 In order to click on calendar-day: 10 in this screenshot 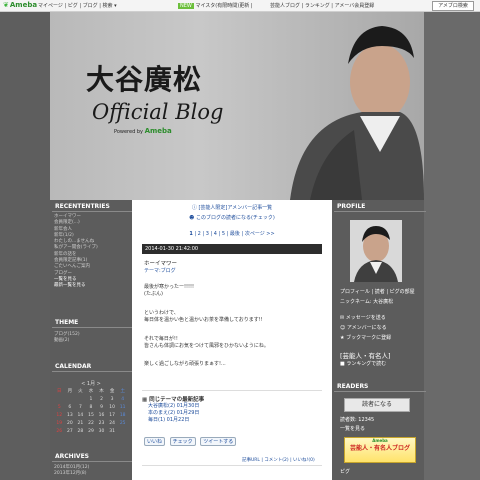, I will do `click(112, 407)`.